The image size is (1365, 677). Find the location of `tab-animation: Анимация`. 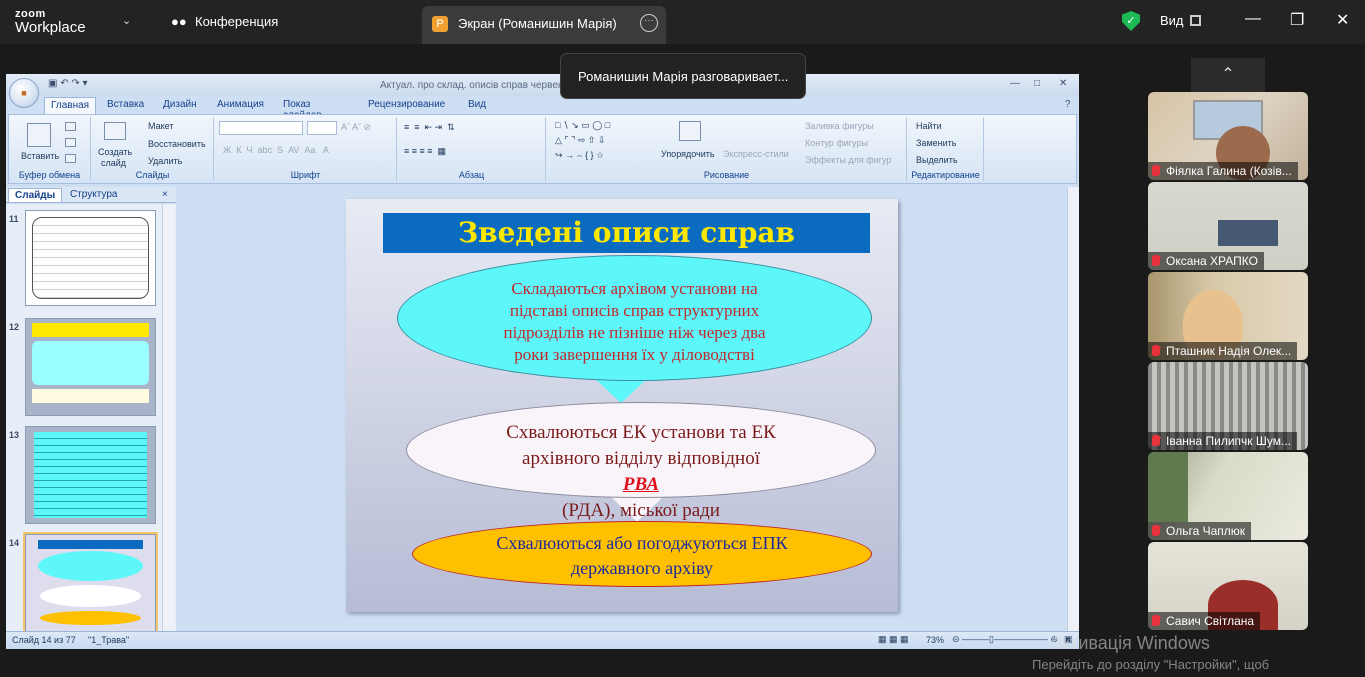

tab-animation: Анимация is located at coordinates (240, 104).